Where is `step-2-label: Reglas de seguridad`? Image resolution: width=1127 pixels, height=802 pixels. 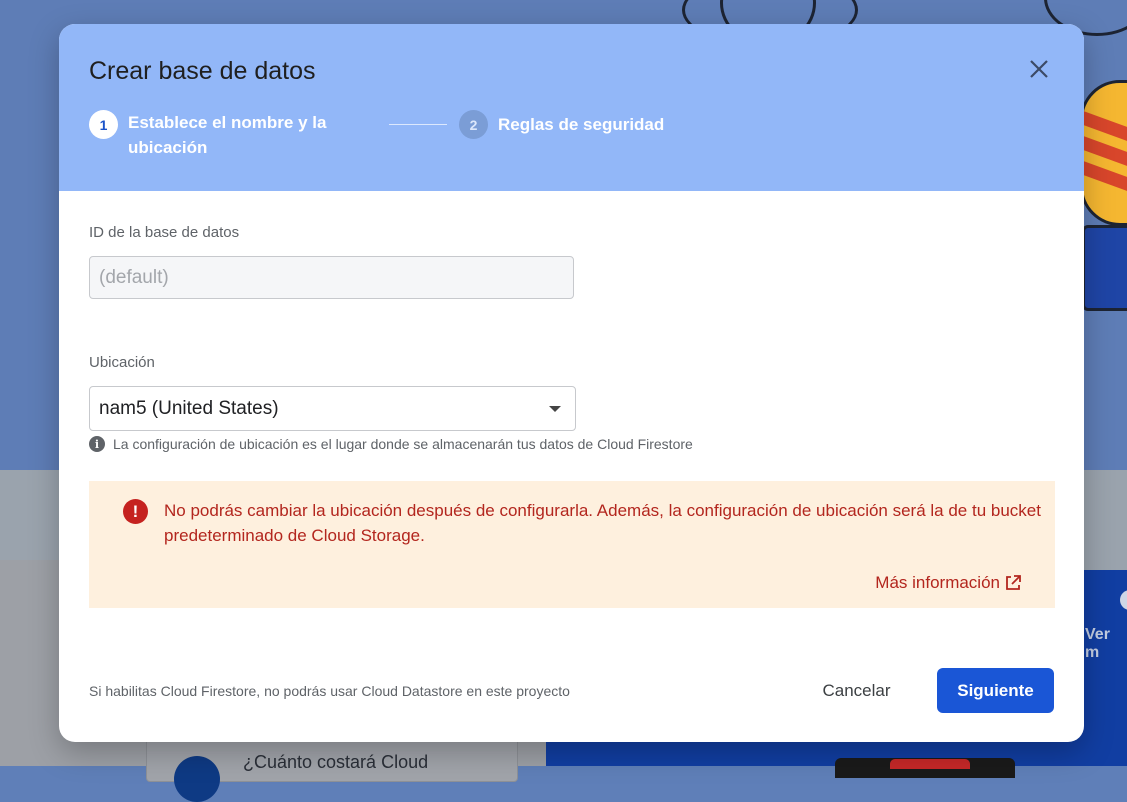 step-2-label: Reglas de seguridad is located at coordinates (581, 124).